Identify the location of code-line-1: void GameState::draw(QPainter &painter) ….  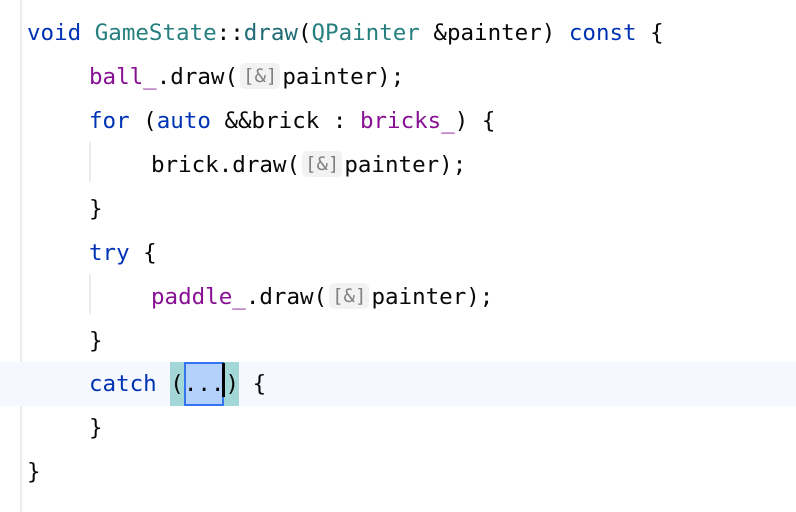
(398, 33).